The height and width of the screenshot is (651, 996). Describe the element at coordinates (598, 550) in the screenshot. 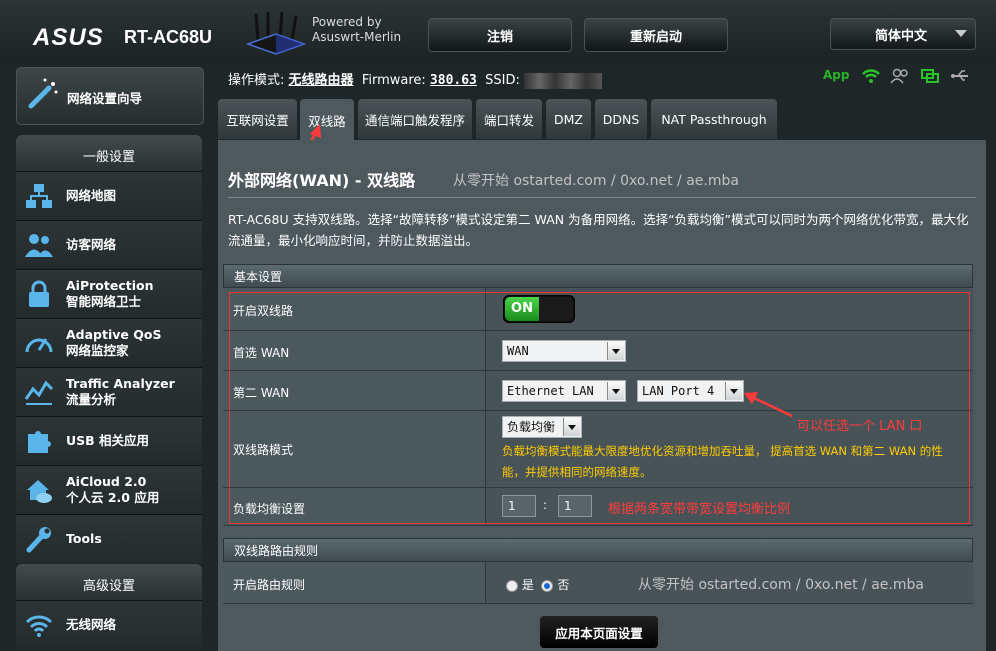

I see `routing-rules-header: 双线路路由规则` at that location.